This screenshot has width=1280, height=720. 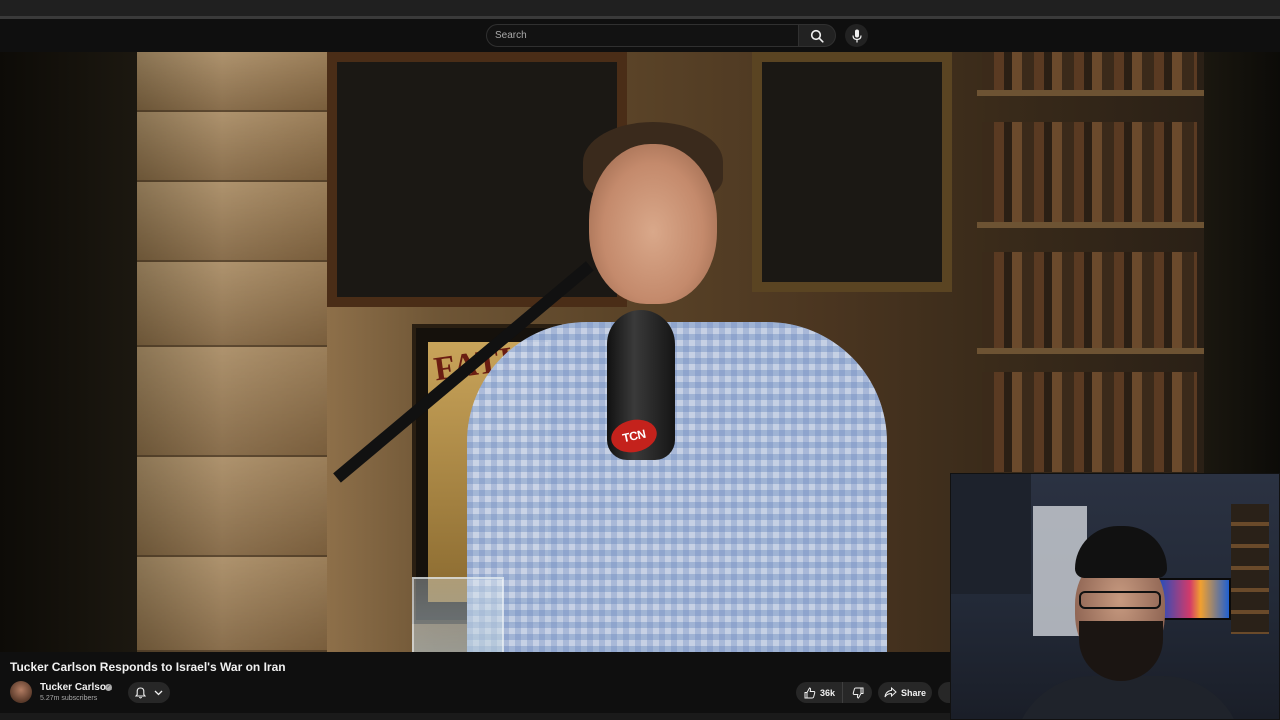 I want to click on bell-icon, so click(x=141, y=692).